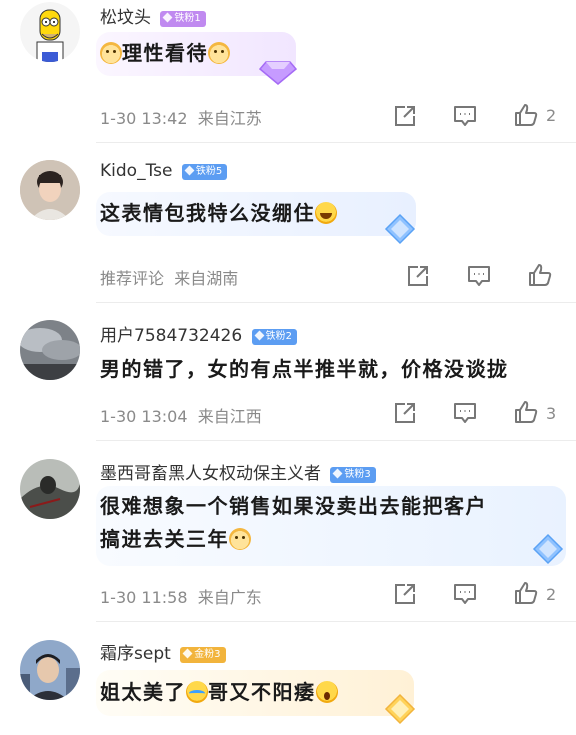 The width and height of the screenshot is (576, 735). What do you see at coordinates (293, 522) in the screenshot?
I see `comment-text: 很难想象一个销售如果没卖出去能把客户 搞进去关三年` at bounding box center [293, 522].